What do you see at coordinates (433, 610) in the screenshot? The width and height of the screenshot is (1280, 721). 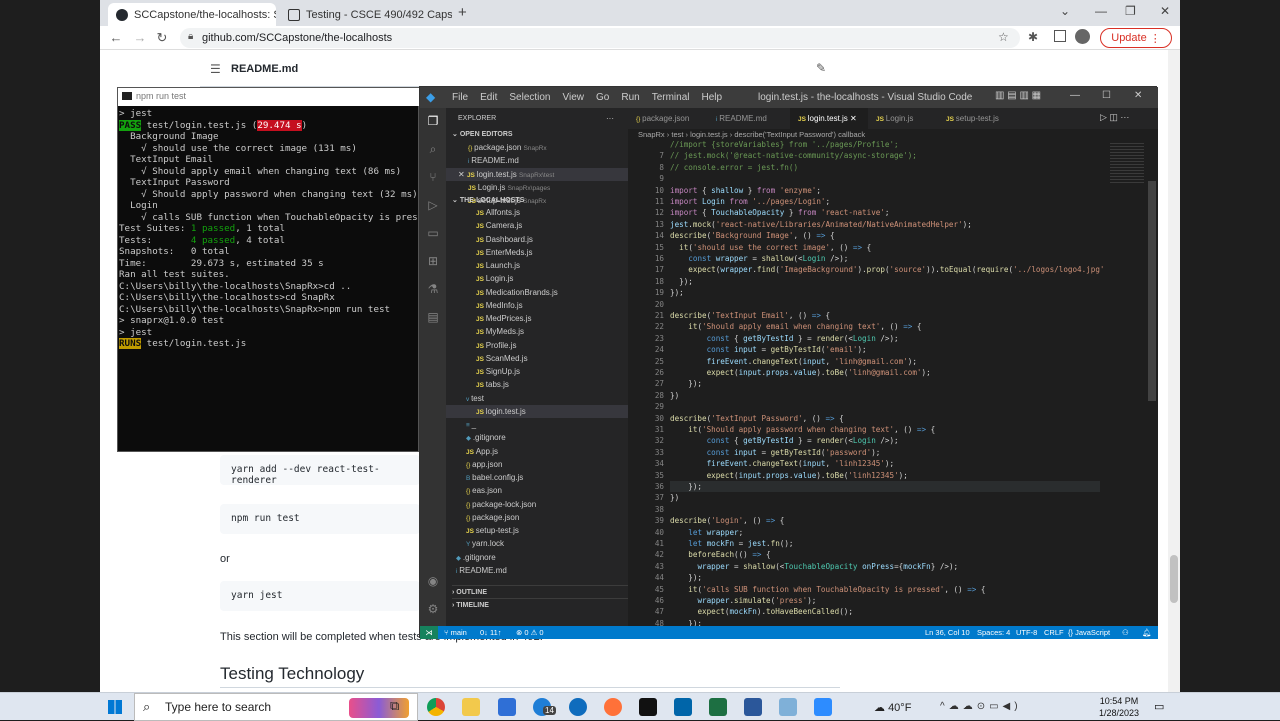 I see `gear-icon: ⚙` at bounding box center [433, 610].